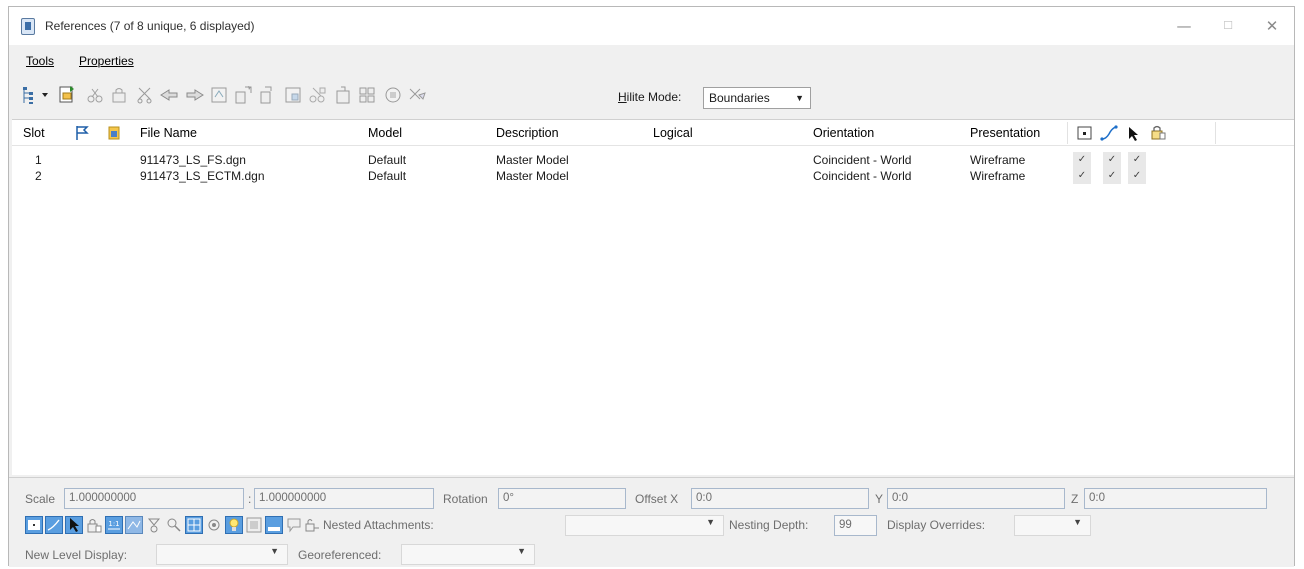 The image size is (1304, 569). I want to click on mirror-horizontal-icon, so click(267, 95).